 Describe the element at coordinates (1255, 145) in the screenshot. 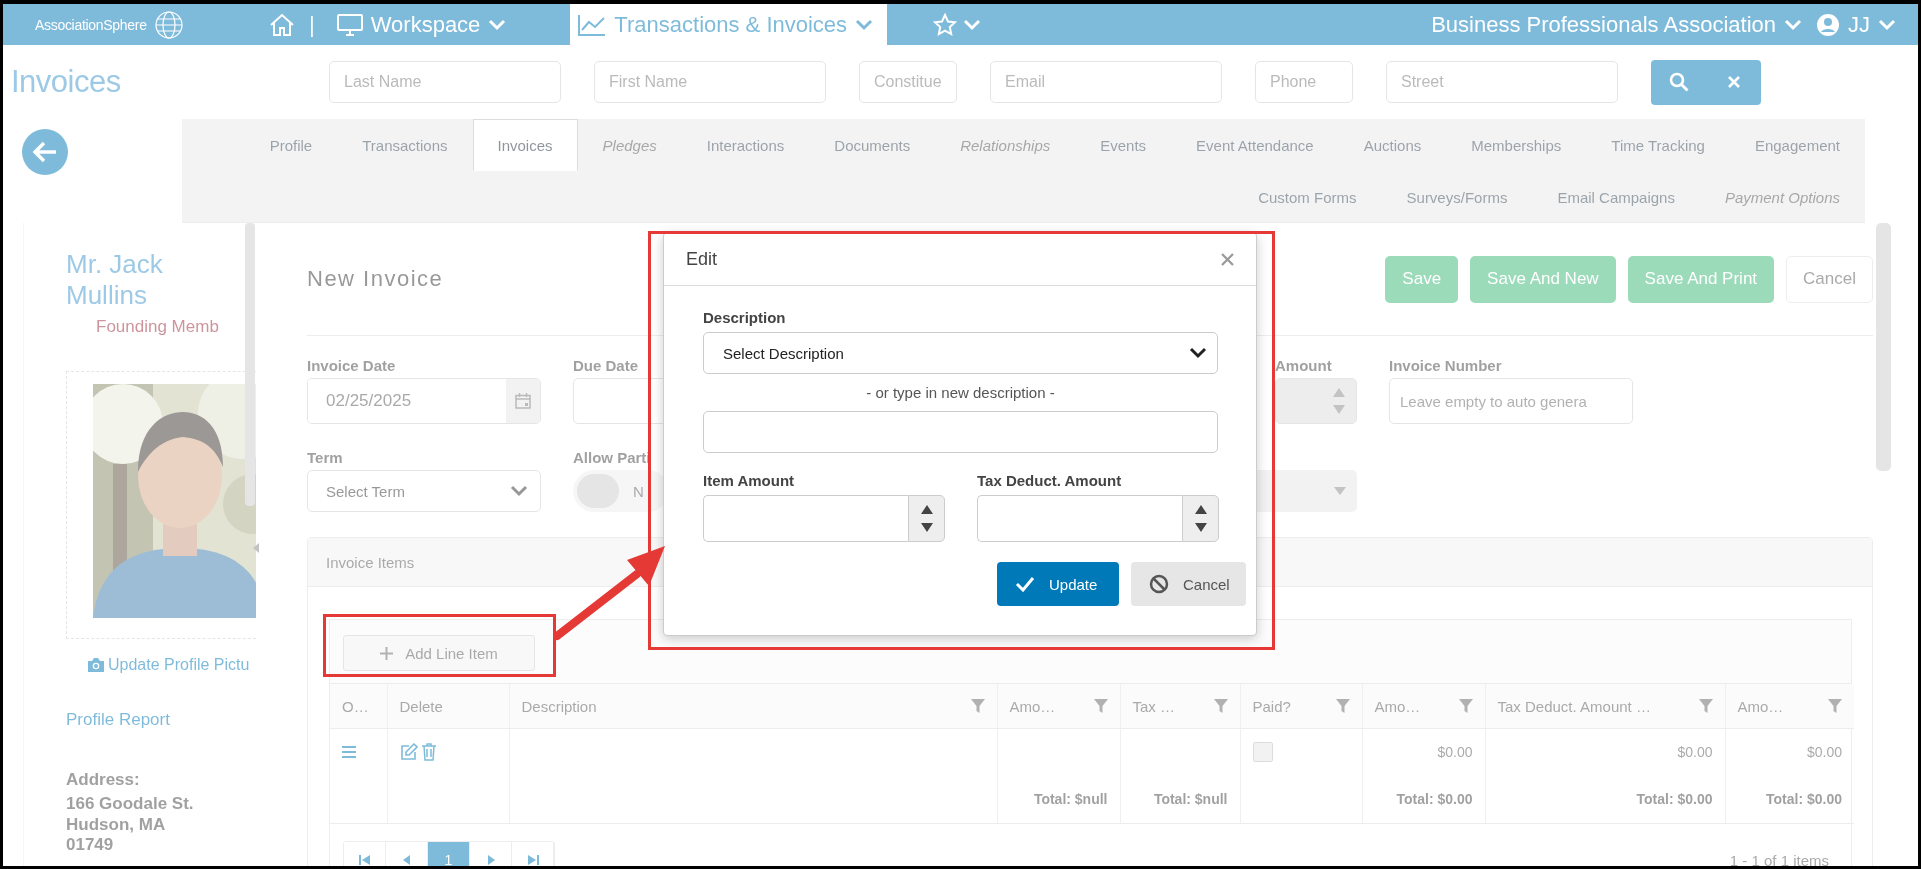

I see `tab: Event Attendance` at that location.